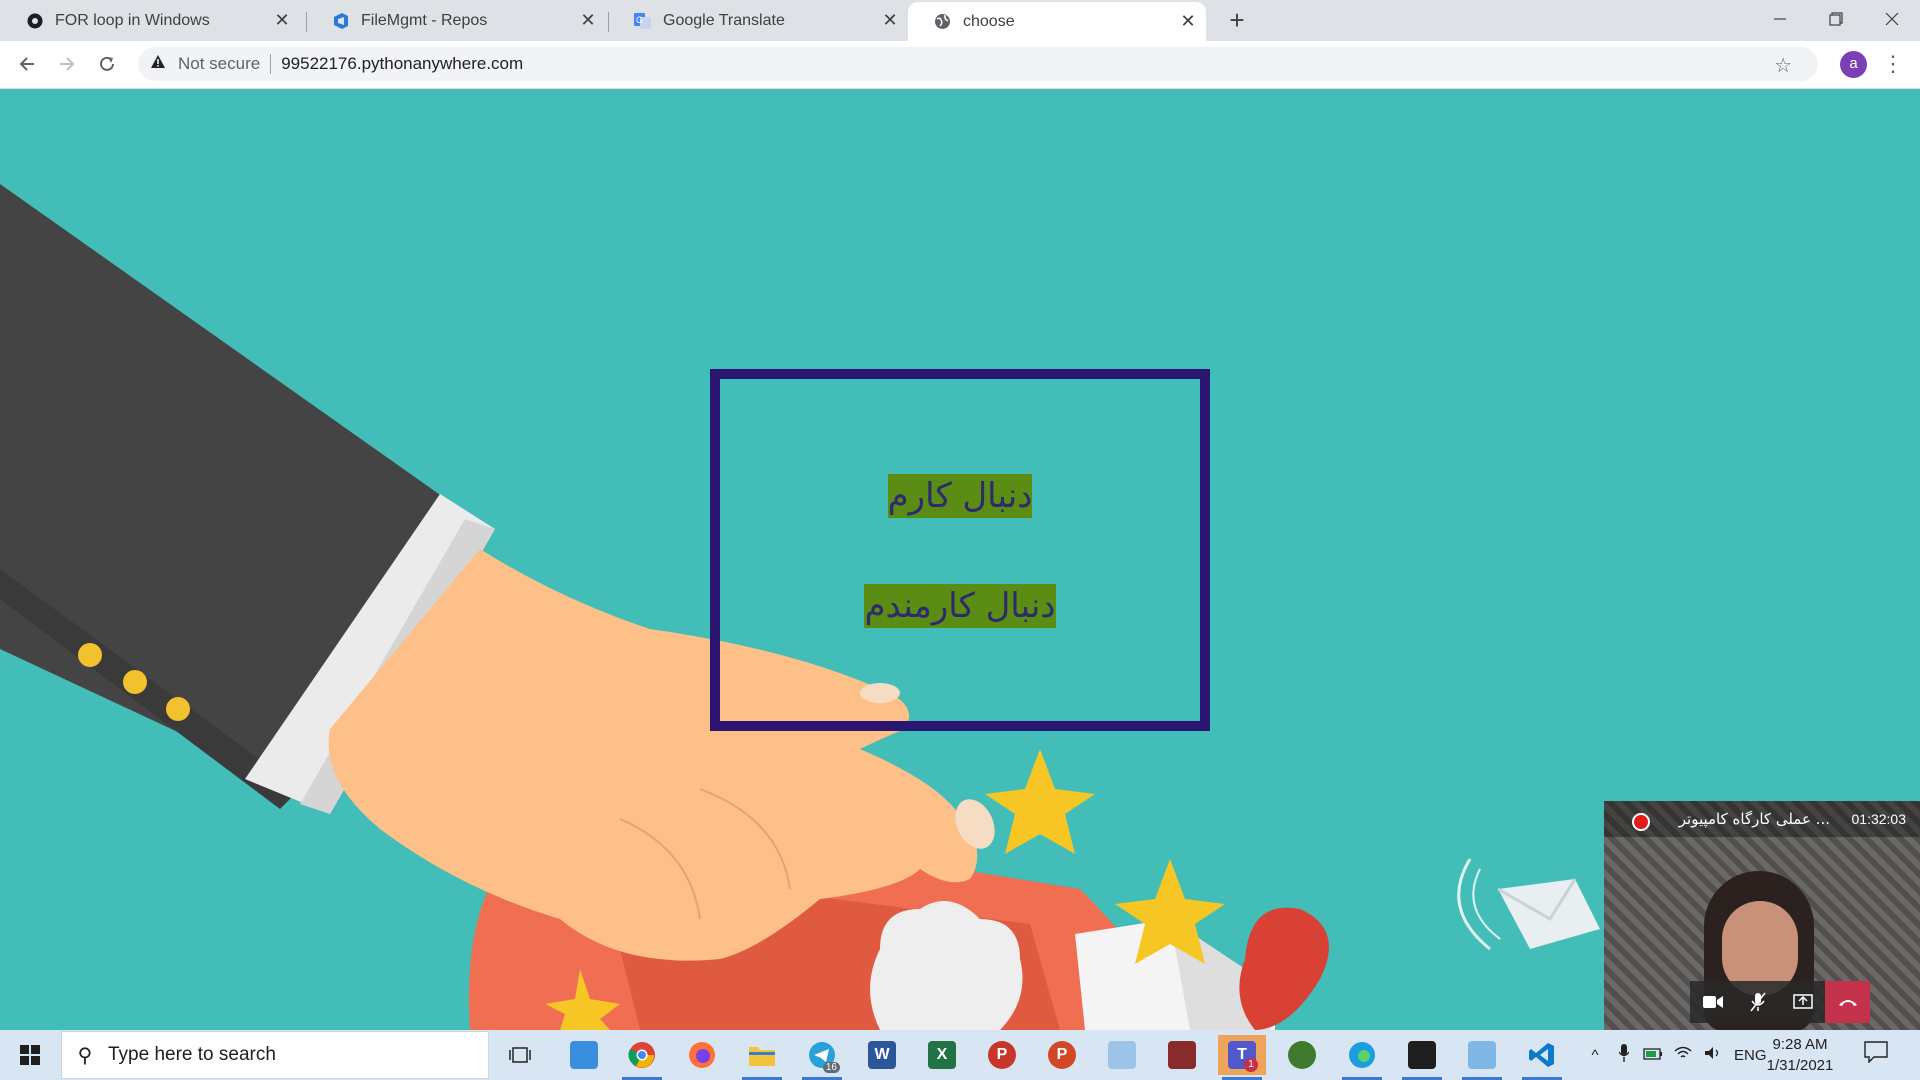  I want to click on tab-title: FOR loop in Windows, so click(132, 20).